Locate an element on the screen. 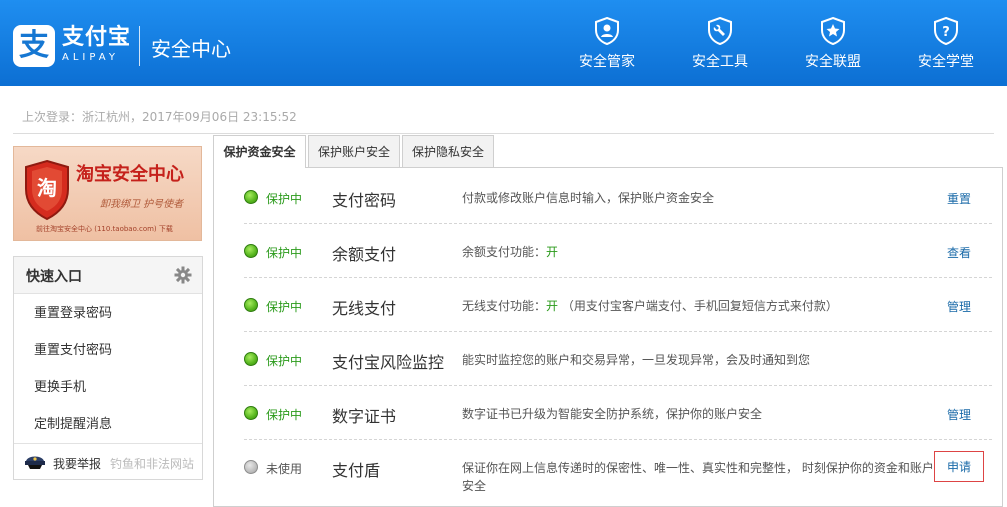  quick-link-reset-login-password: 重置登录密码 is located at coordinates (73, 311).